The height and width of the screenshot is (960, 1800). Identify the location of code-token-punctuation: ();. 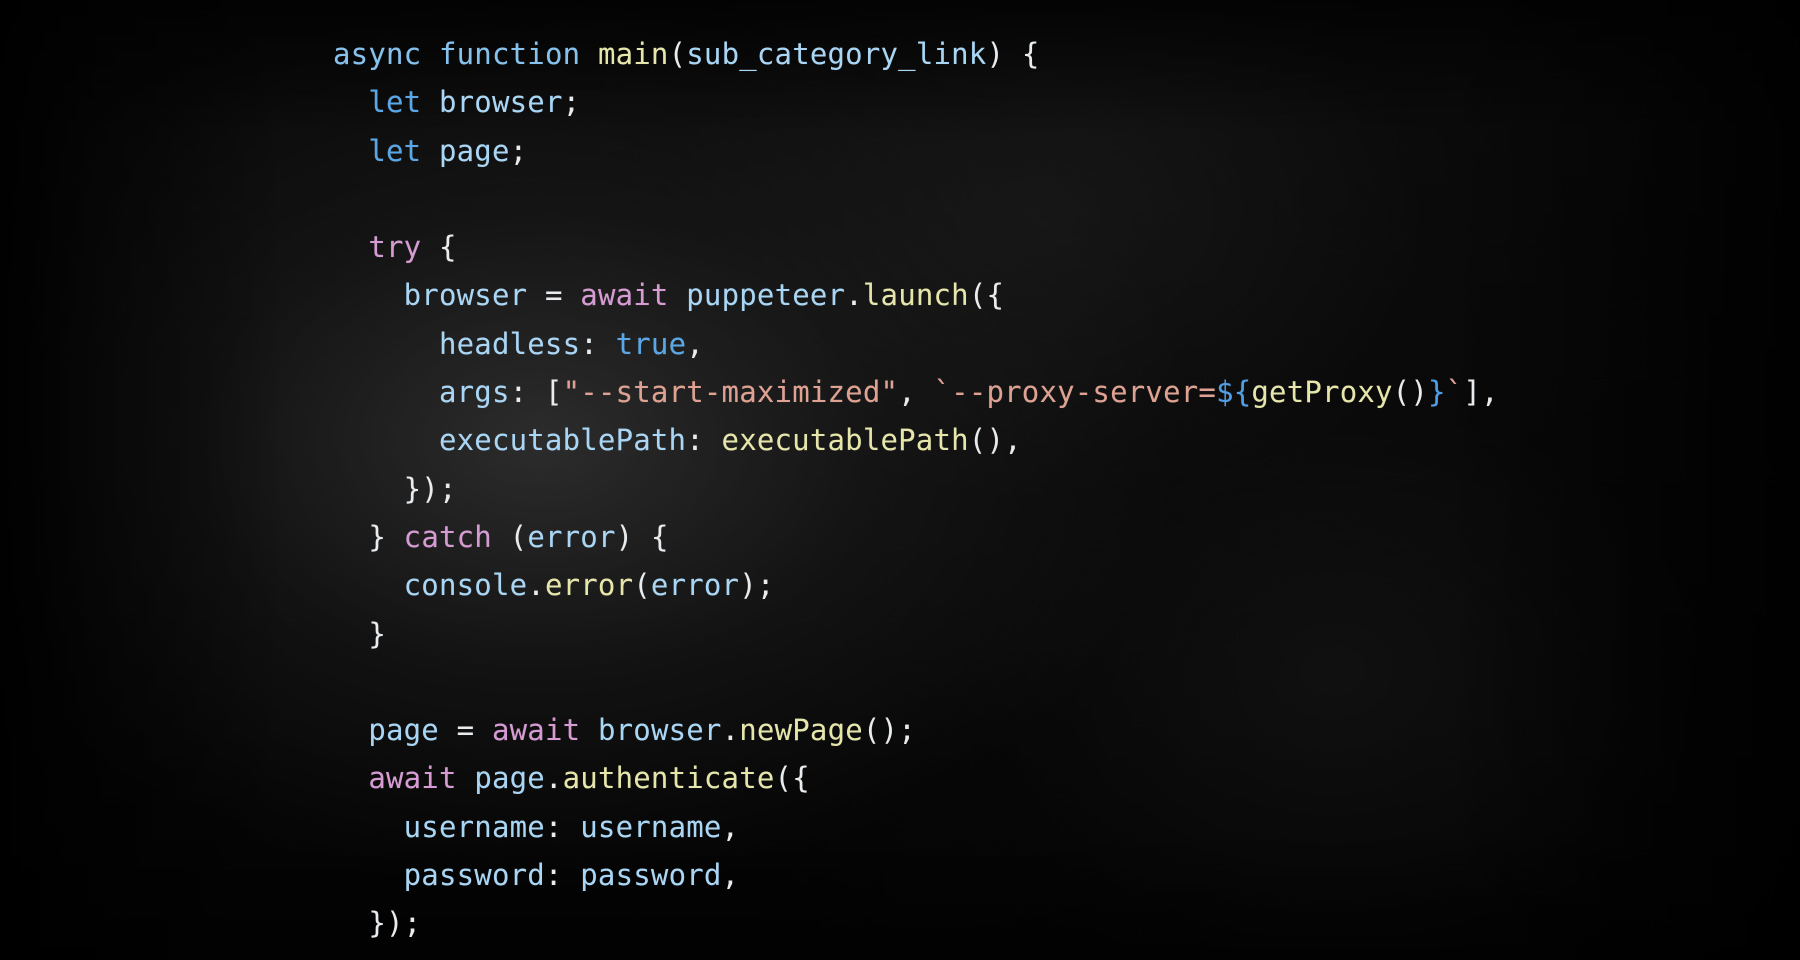
(889, 730).